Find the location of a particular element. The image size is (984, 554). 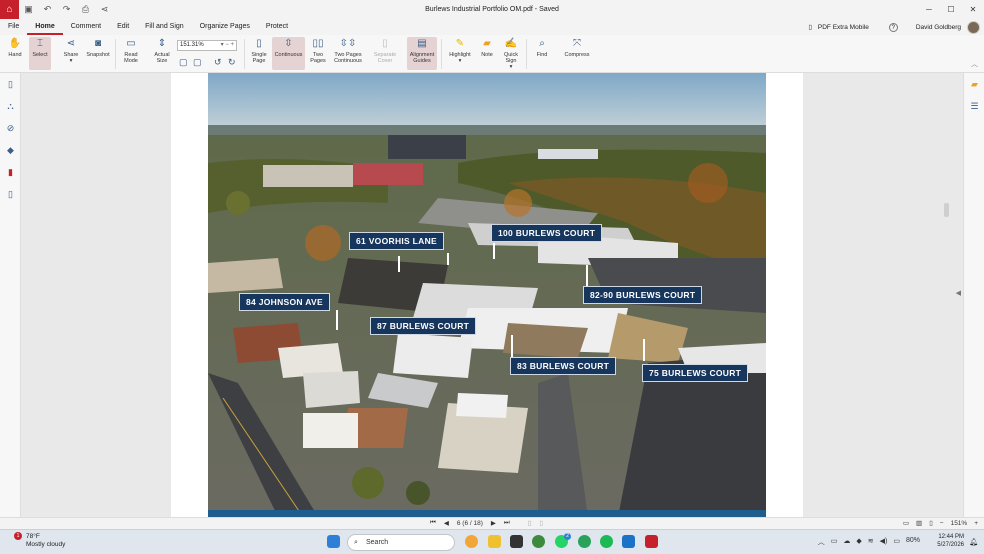

two-pages-continuous-icon: ⇳⇳ is located at coordinates (348, 43).